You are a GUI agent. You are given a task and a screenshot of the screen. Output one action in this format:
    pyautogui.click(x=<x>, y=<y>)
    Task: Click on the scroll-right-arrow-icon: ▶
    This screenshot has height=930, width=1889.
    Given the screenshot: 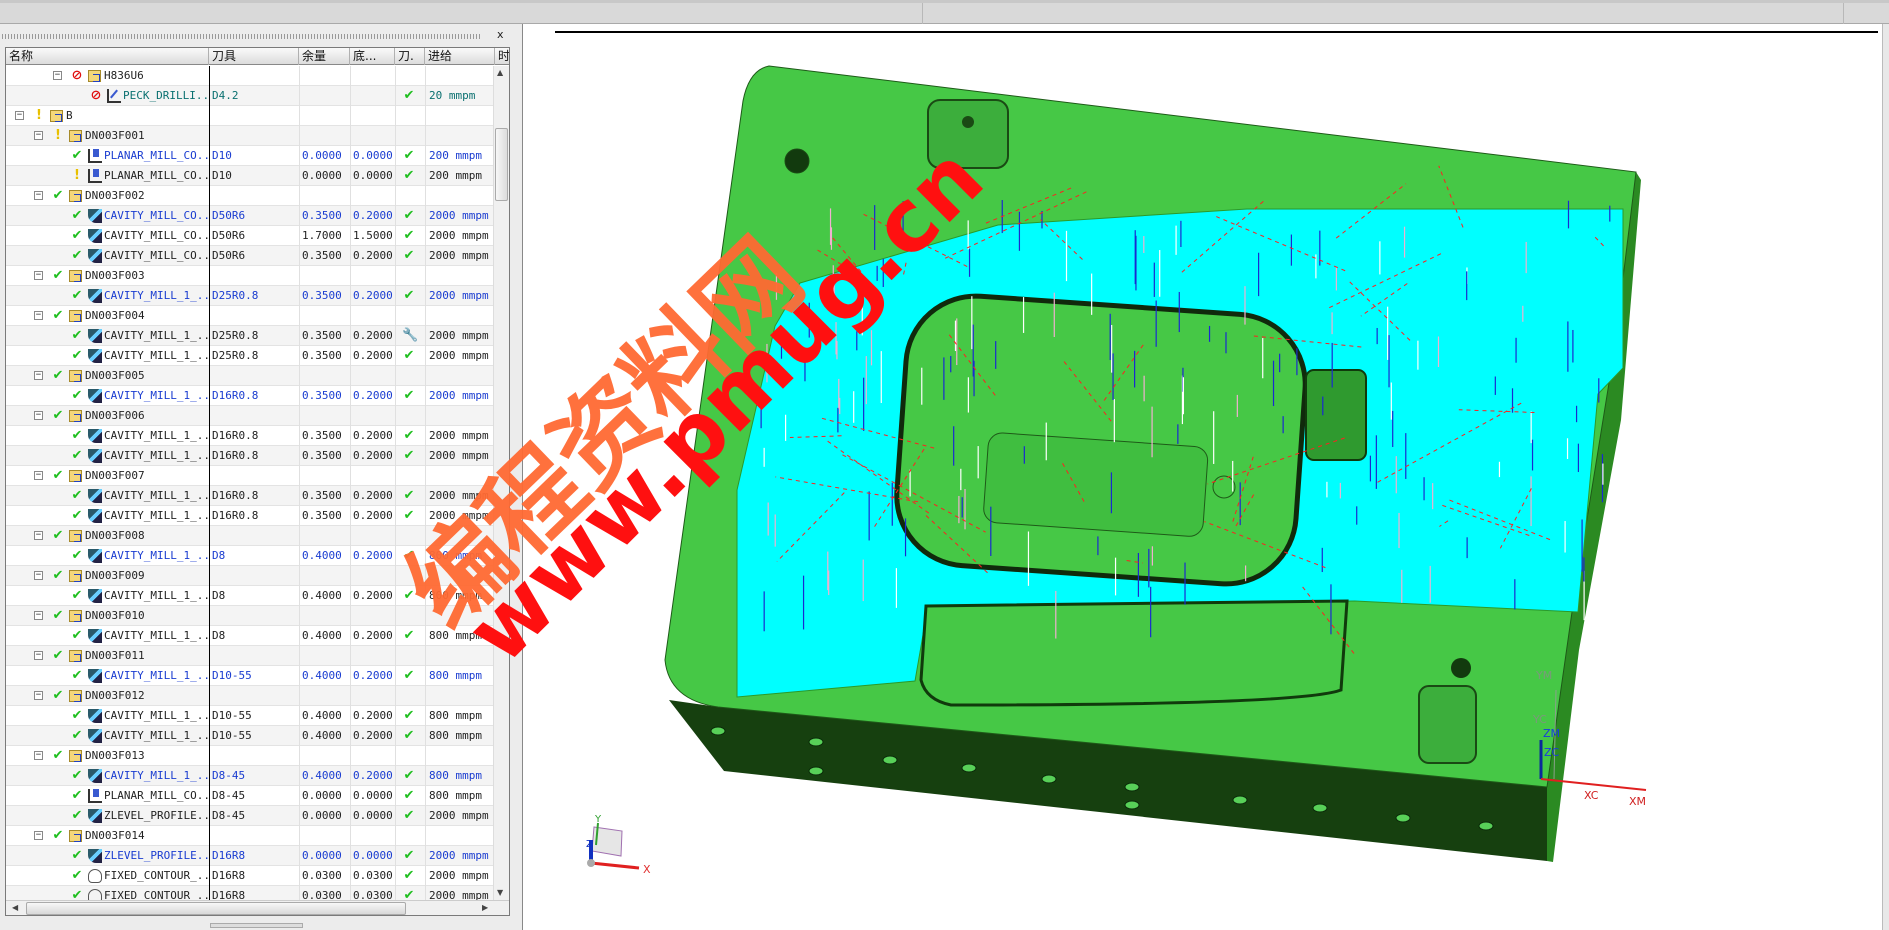 What is the action you would take?
    pyautogui.click(x=485, y=907)
    